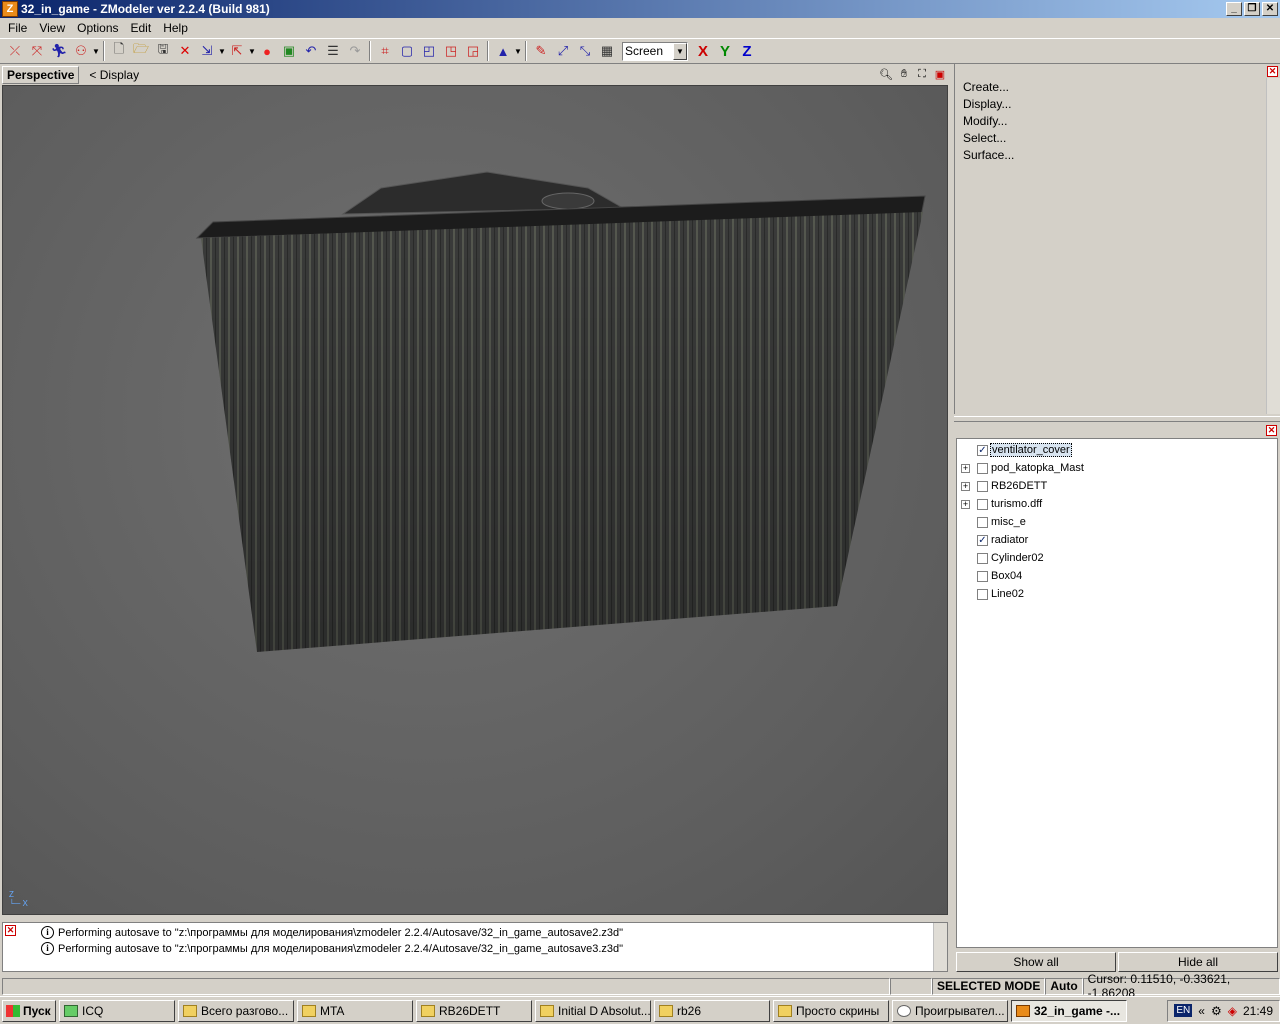  I want to click on undo-icon: ↶, so click(311, 51).